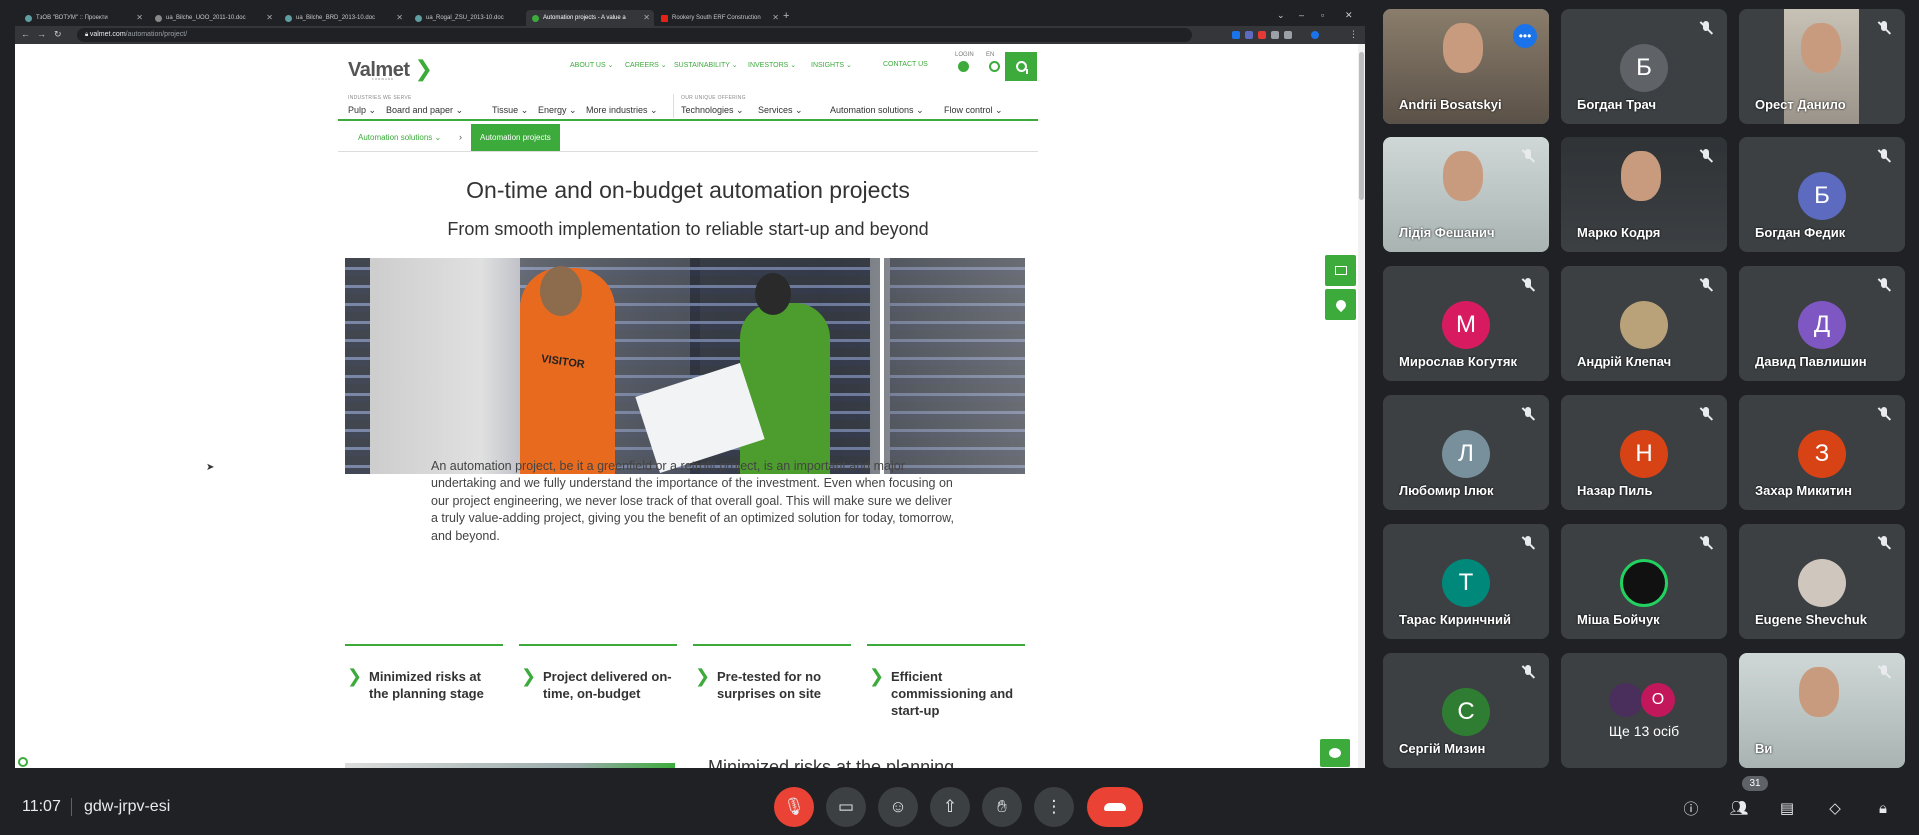 The width and height of the screenshot is (1919, 835). What do you see at coordinates (794, 807) in the screenshot?
I see `microphone-off-button: 🎙︎` at bounding box center [794, 807].